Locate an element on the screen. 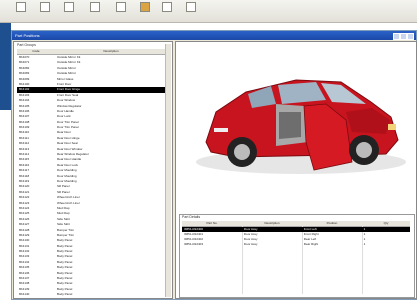 The height and width of the screenshot is (300, 417). column-header-description: Description is located at coordinates (111, 51).